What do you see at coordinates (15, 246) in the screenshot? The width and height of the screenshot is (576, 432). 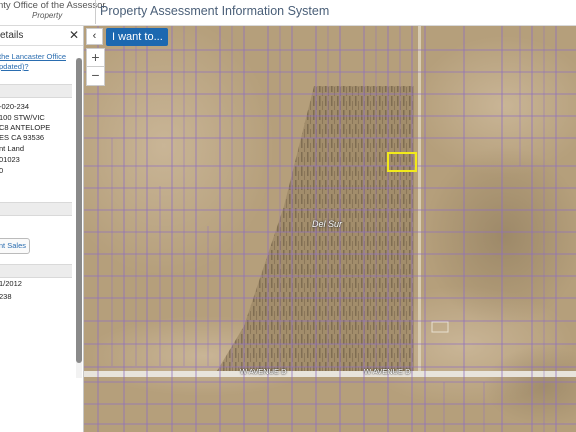 I see `recent-sales-button: nt Sales` at bounding box center [15, 246].